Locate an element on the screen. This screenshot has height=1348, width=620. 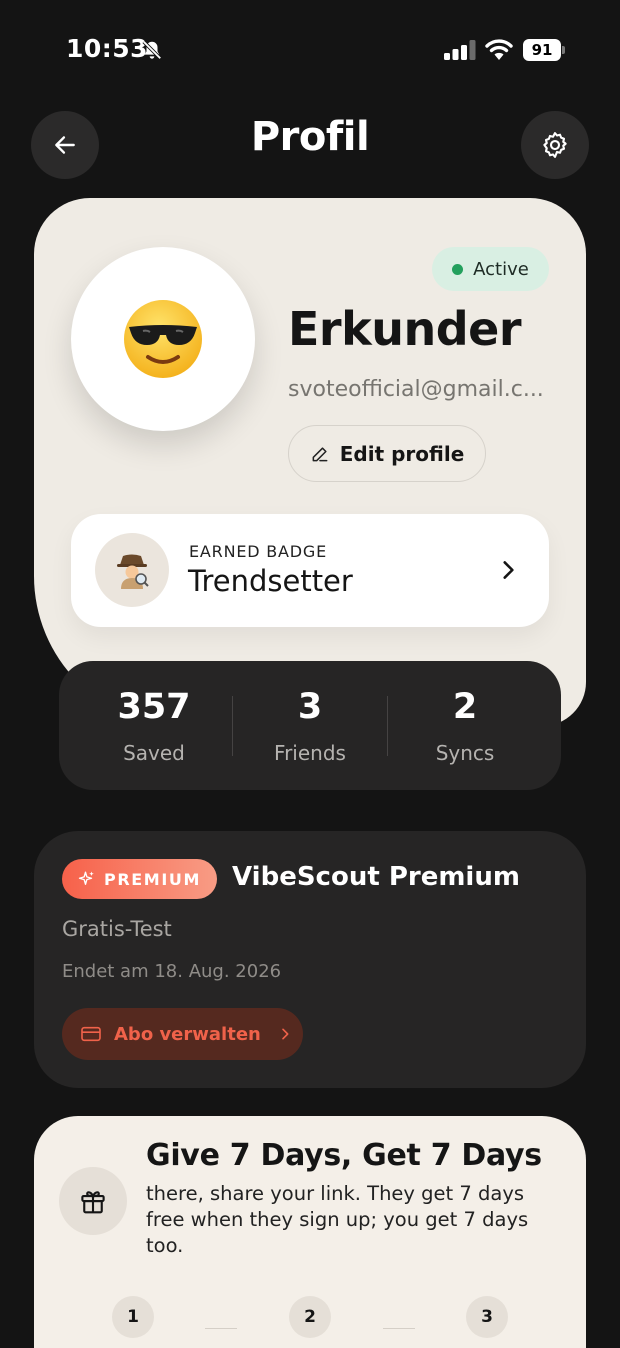
detective-icon is located at coordinates (133, 571).